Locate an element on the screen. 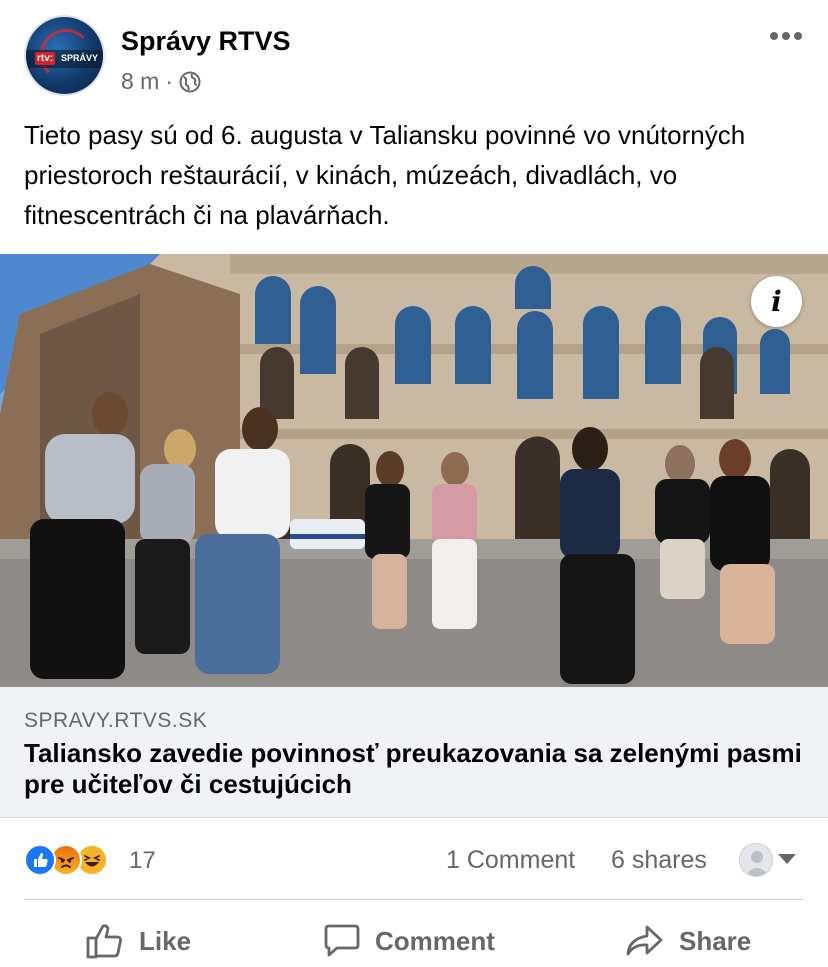 This screenshot has height=967, width=828. post-meta: 8 m · is located at coordinates (161, 81).